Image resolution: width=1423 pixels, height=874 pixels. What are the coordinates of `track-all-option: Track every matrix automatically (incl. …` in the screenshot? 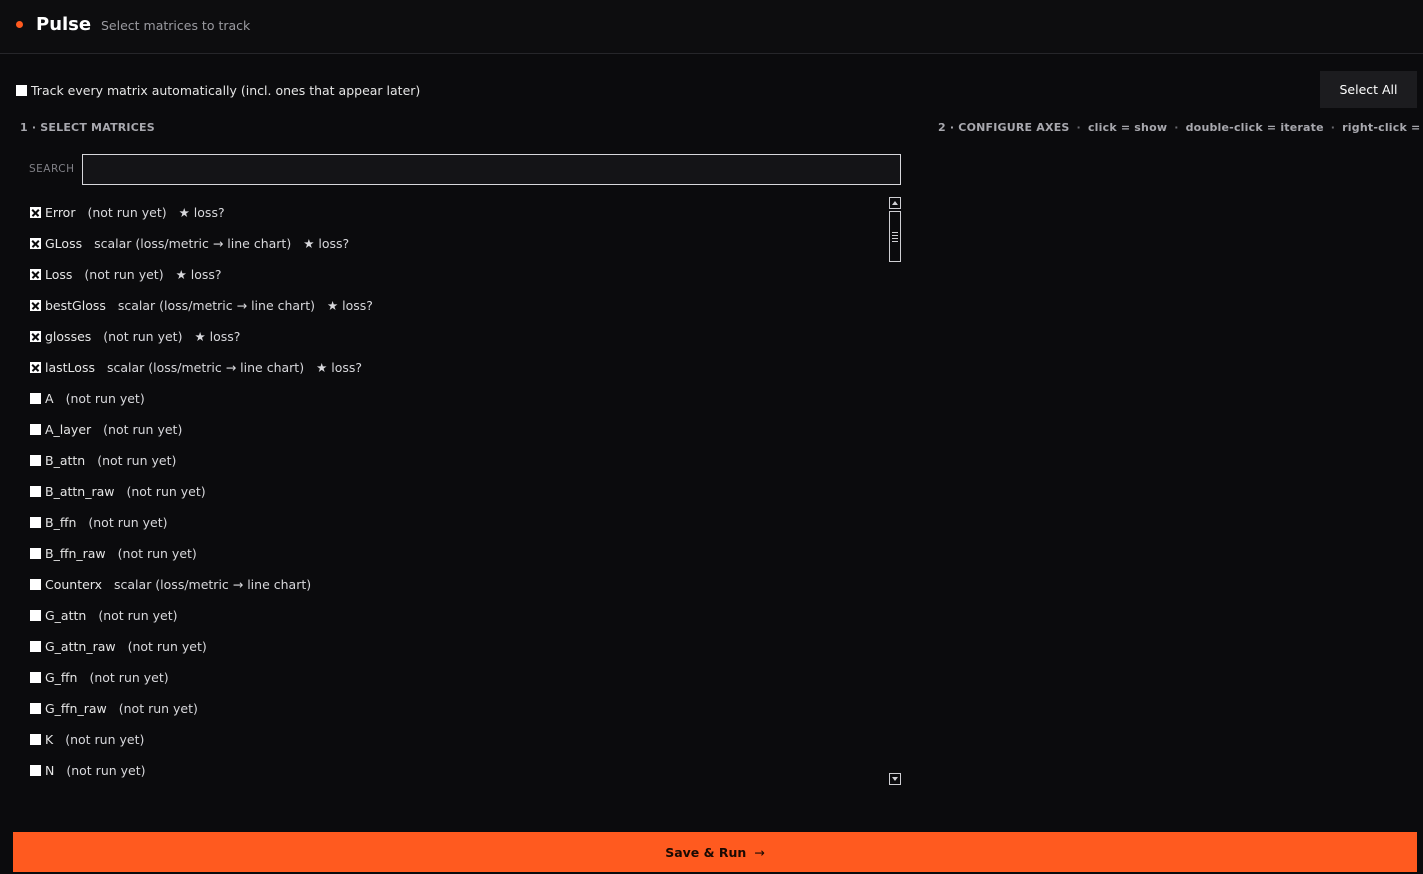 It's located at (218, 90).